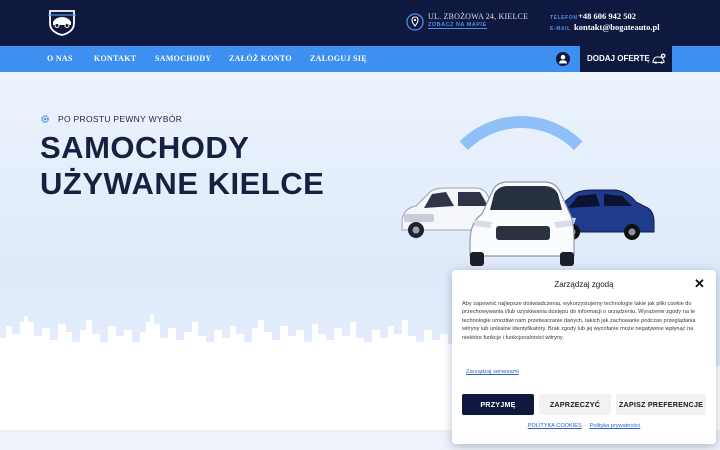 The height and width of the screenshot is (450, 720). What do you see at coordinates (60, 58) in the screenshot?
I see `nav-item-o-nas: O NAS` at bounding box center [60, 58].